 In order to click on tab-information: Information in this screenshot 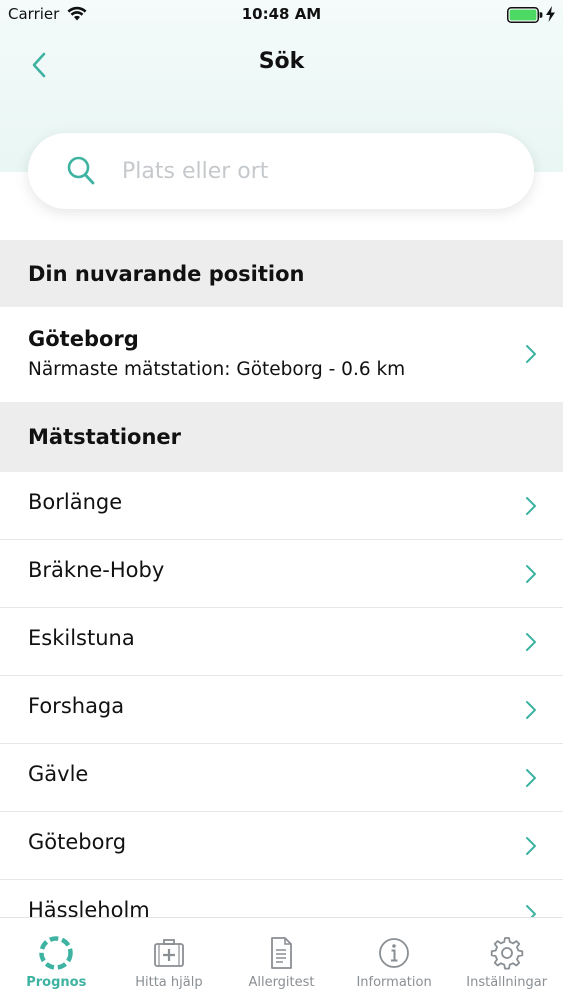, I will do `click(394, 959)`.